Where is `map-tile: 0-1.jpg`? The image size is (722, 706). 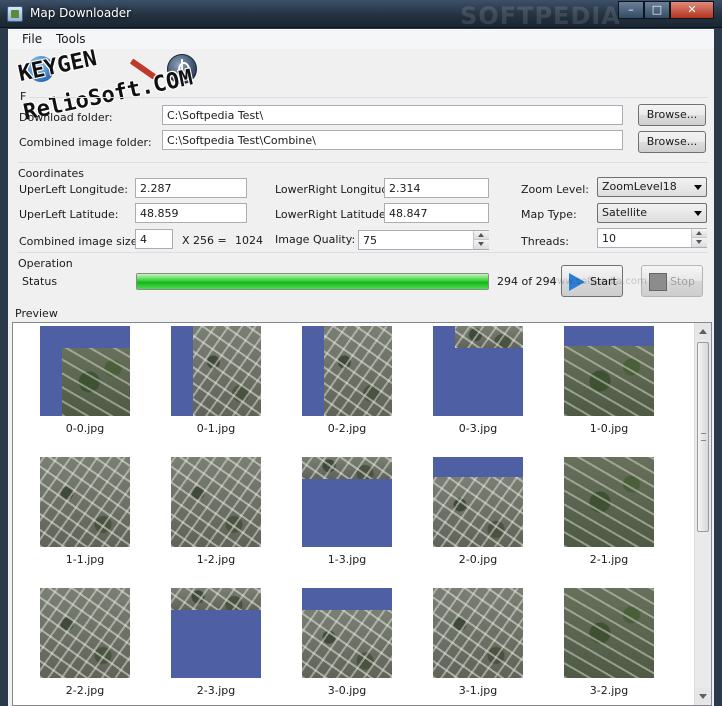
map-tile: 0-1.jpg is located at coordinates (216, 380).